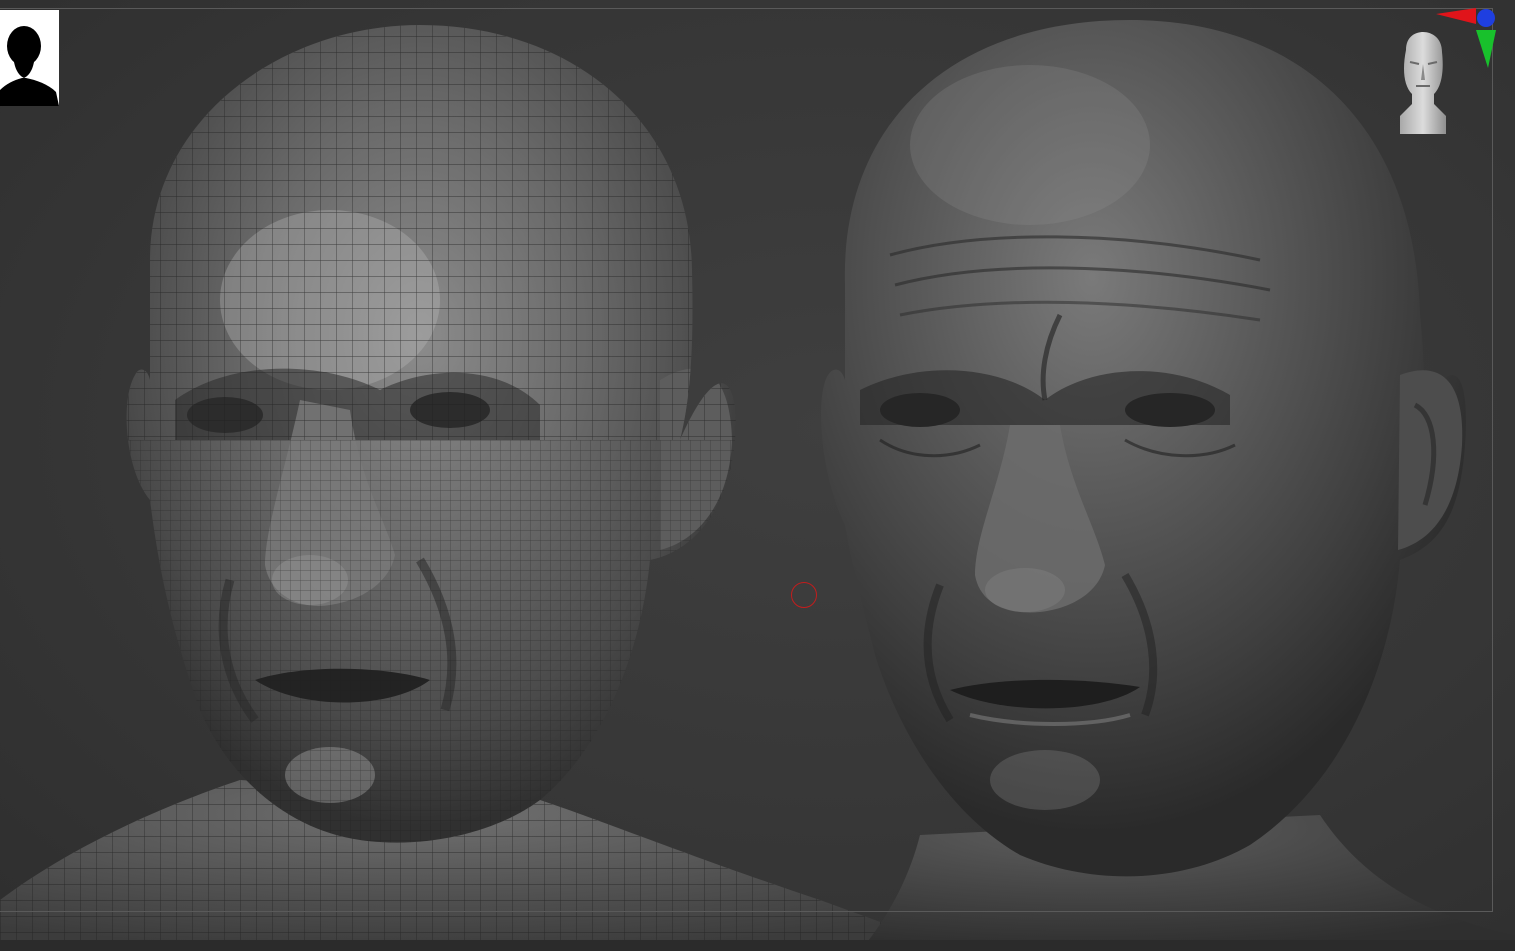 Image resolution: width=1515 pixels, height=951 pixels. What do you see at coordinates (1423, 82) in the screenshot?
I see `head-orientation-icon` at bounding box center [1423, 82].